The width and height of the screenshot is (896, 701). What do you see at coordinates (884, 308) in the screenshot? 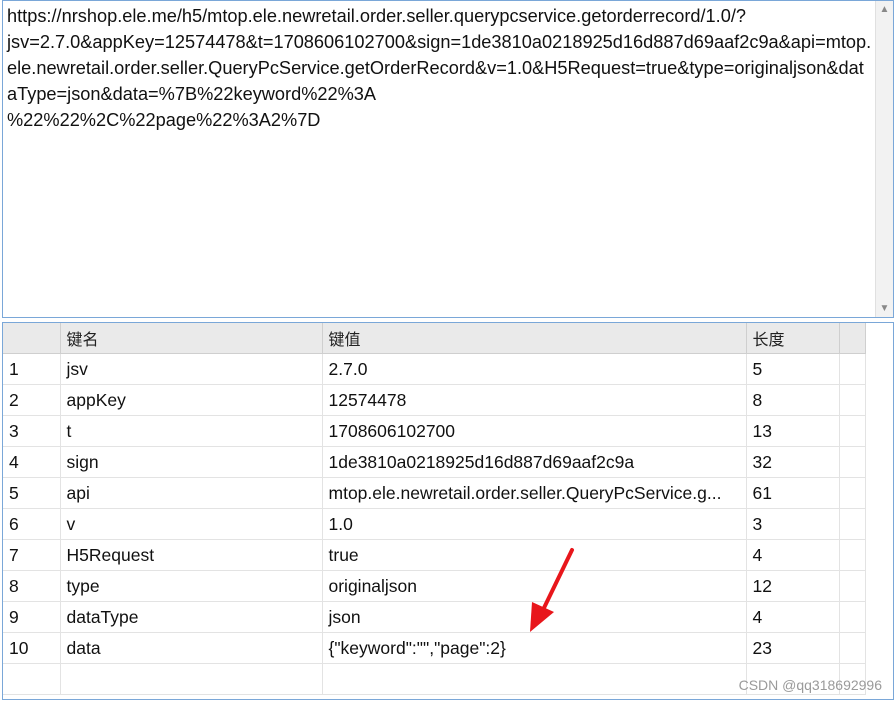
I see `chevron-down-icon: ▼` at bounding box center [884, 308].